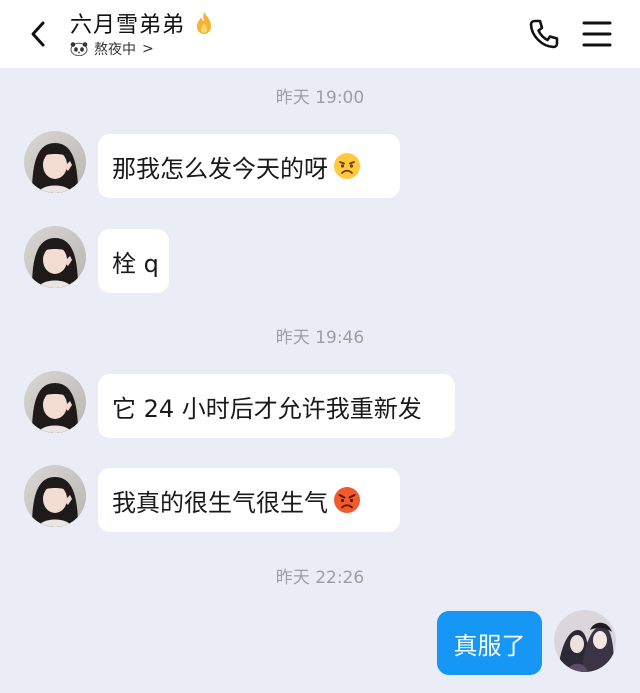 Image resolution: width=640 pixels, height=693 pixels. I want to click on status-text: 熬夜中, so click(115, 50).